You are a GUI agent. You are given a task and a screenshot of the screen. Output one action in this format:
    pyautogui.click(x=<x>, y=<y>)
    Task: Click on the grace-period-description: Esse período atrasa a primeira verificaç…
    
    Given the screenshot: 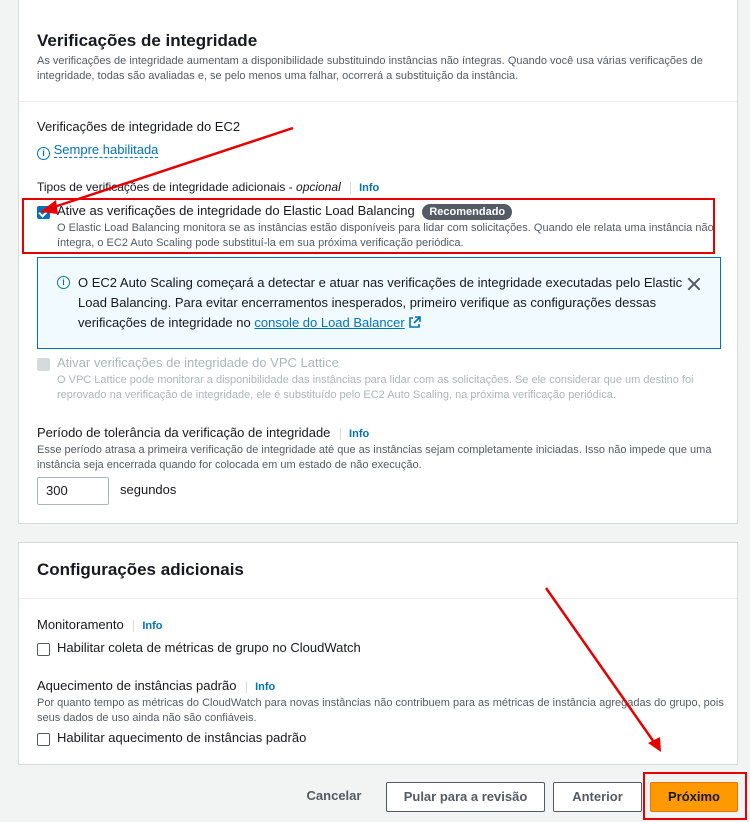 What is the action you would take?
    pyautogui.click(x=374, y=457)
    